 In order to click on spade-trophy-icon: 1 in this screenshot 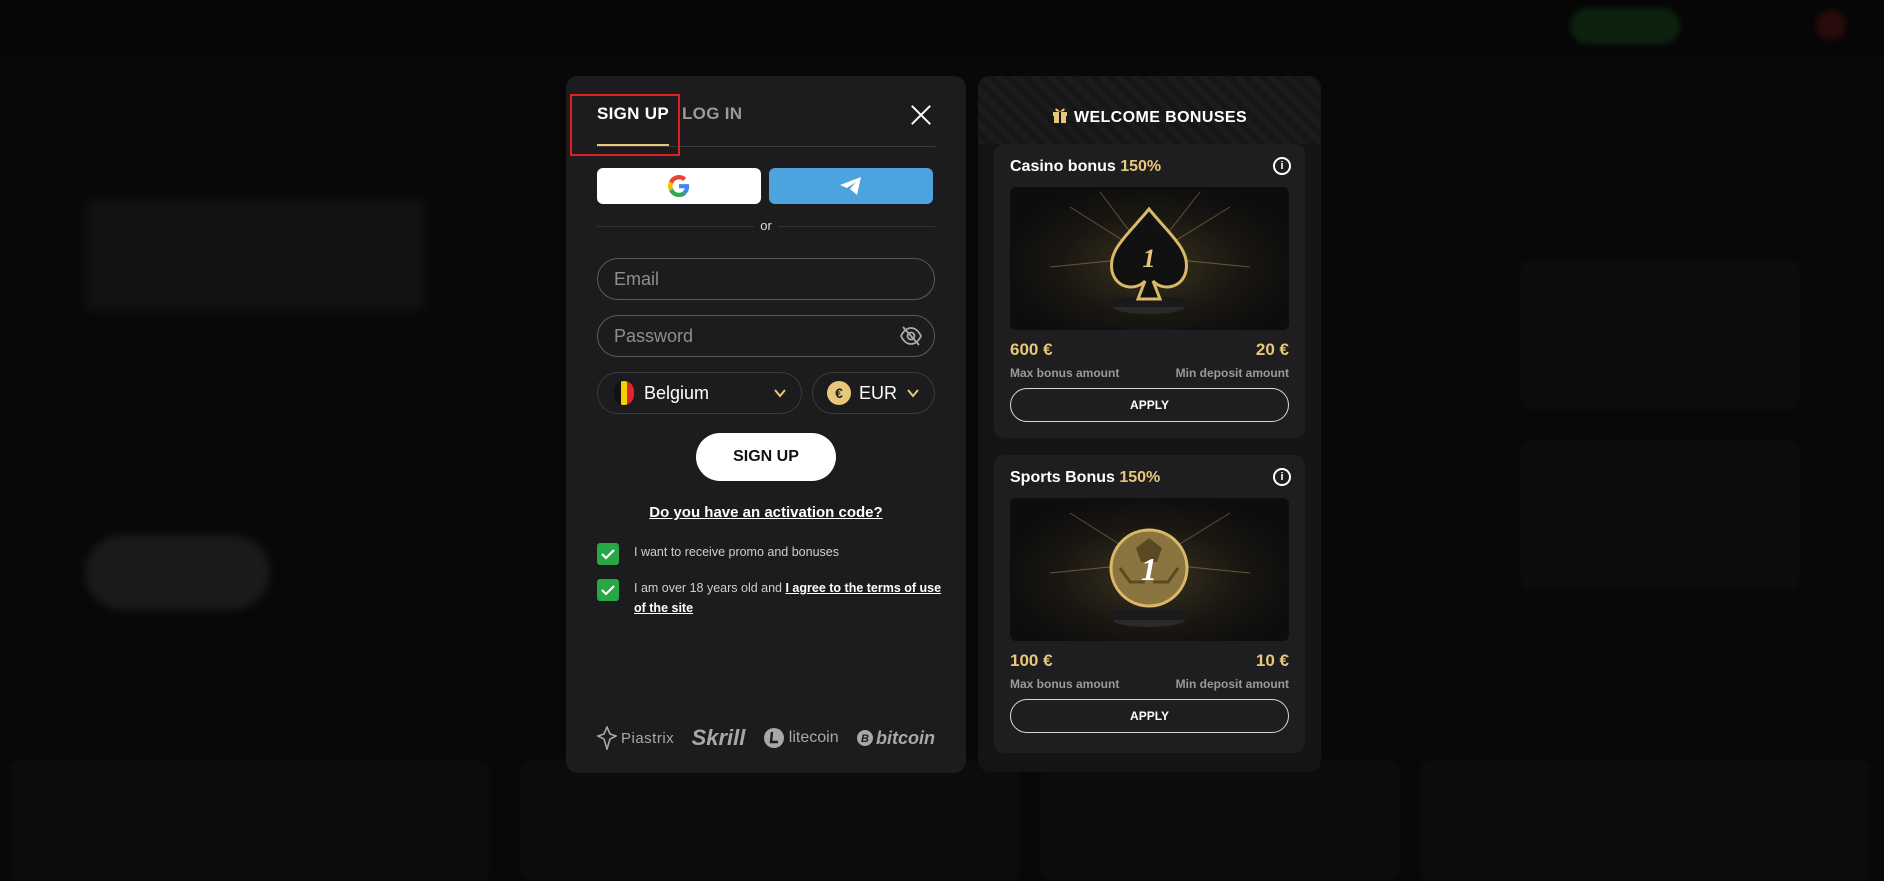, I will do `click(1150, 252)`.